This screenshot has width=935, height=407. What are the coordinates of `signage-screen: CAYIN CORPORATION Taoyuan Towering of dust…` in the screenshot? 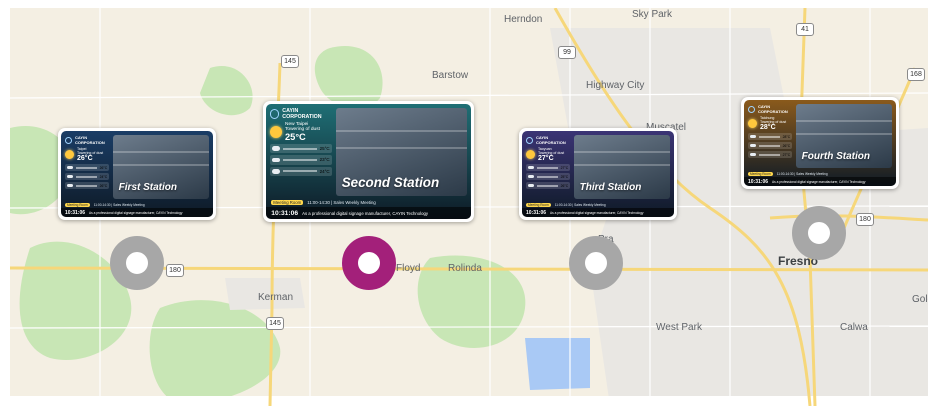 It's located at (598, 174).